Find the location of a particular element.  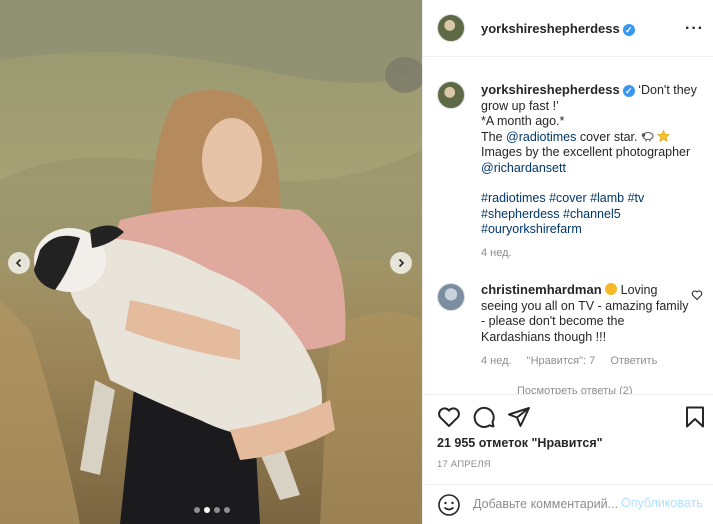

sheep-emoji-icon is located at coordinates (647, 136).